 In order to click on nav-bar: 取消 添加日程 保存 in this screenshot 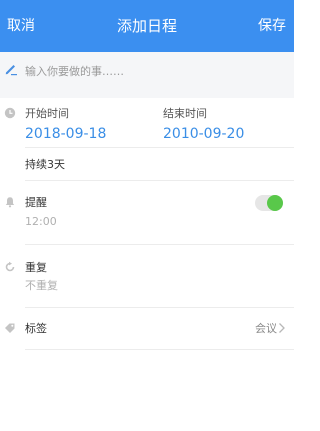, I will do `click(147, 26)`.